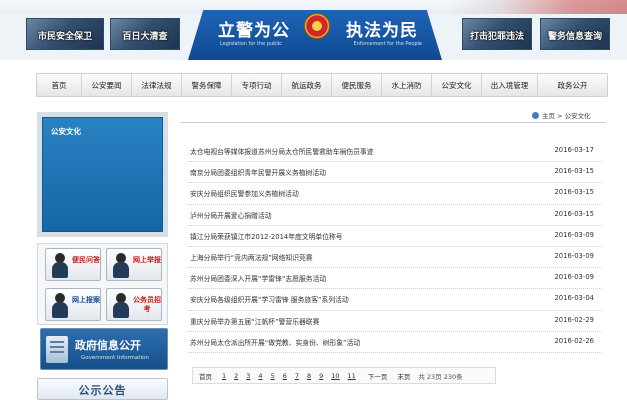 This screenshot has width=627, height=410. I want to click on pagination-page-link: 10, so click(335, 376).